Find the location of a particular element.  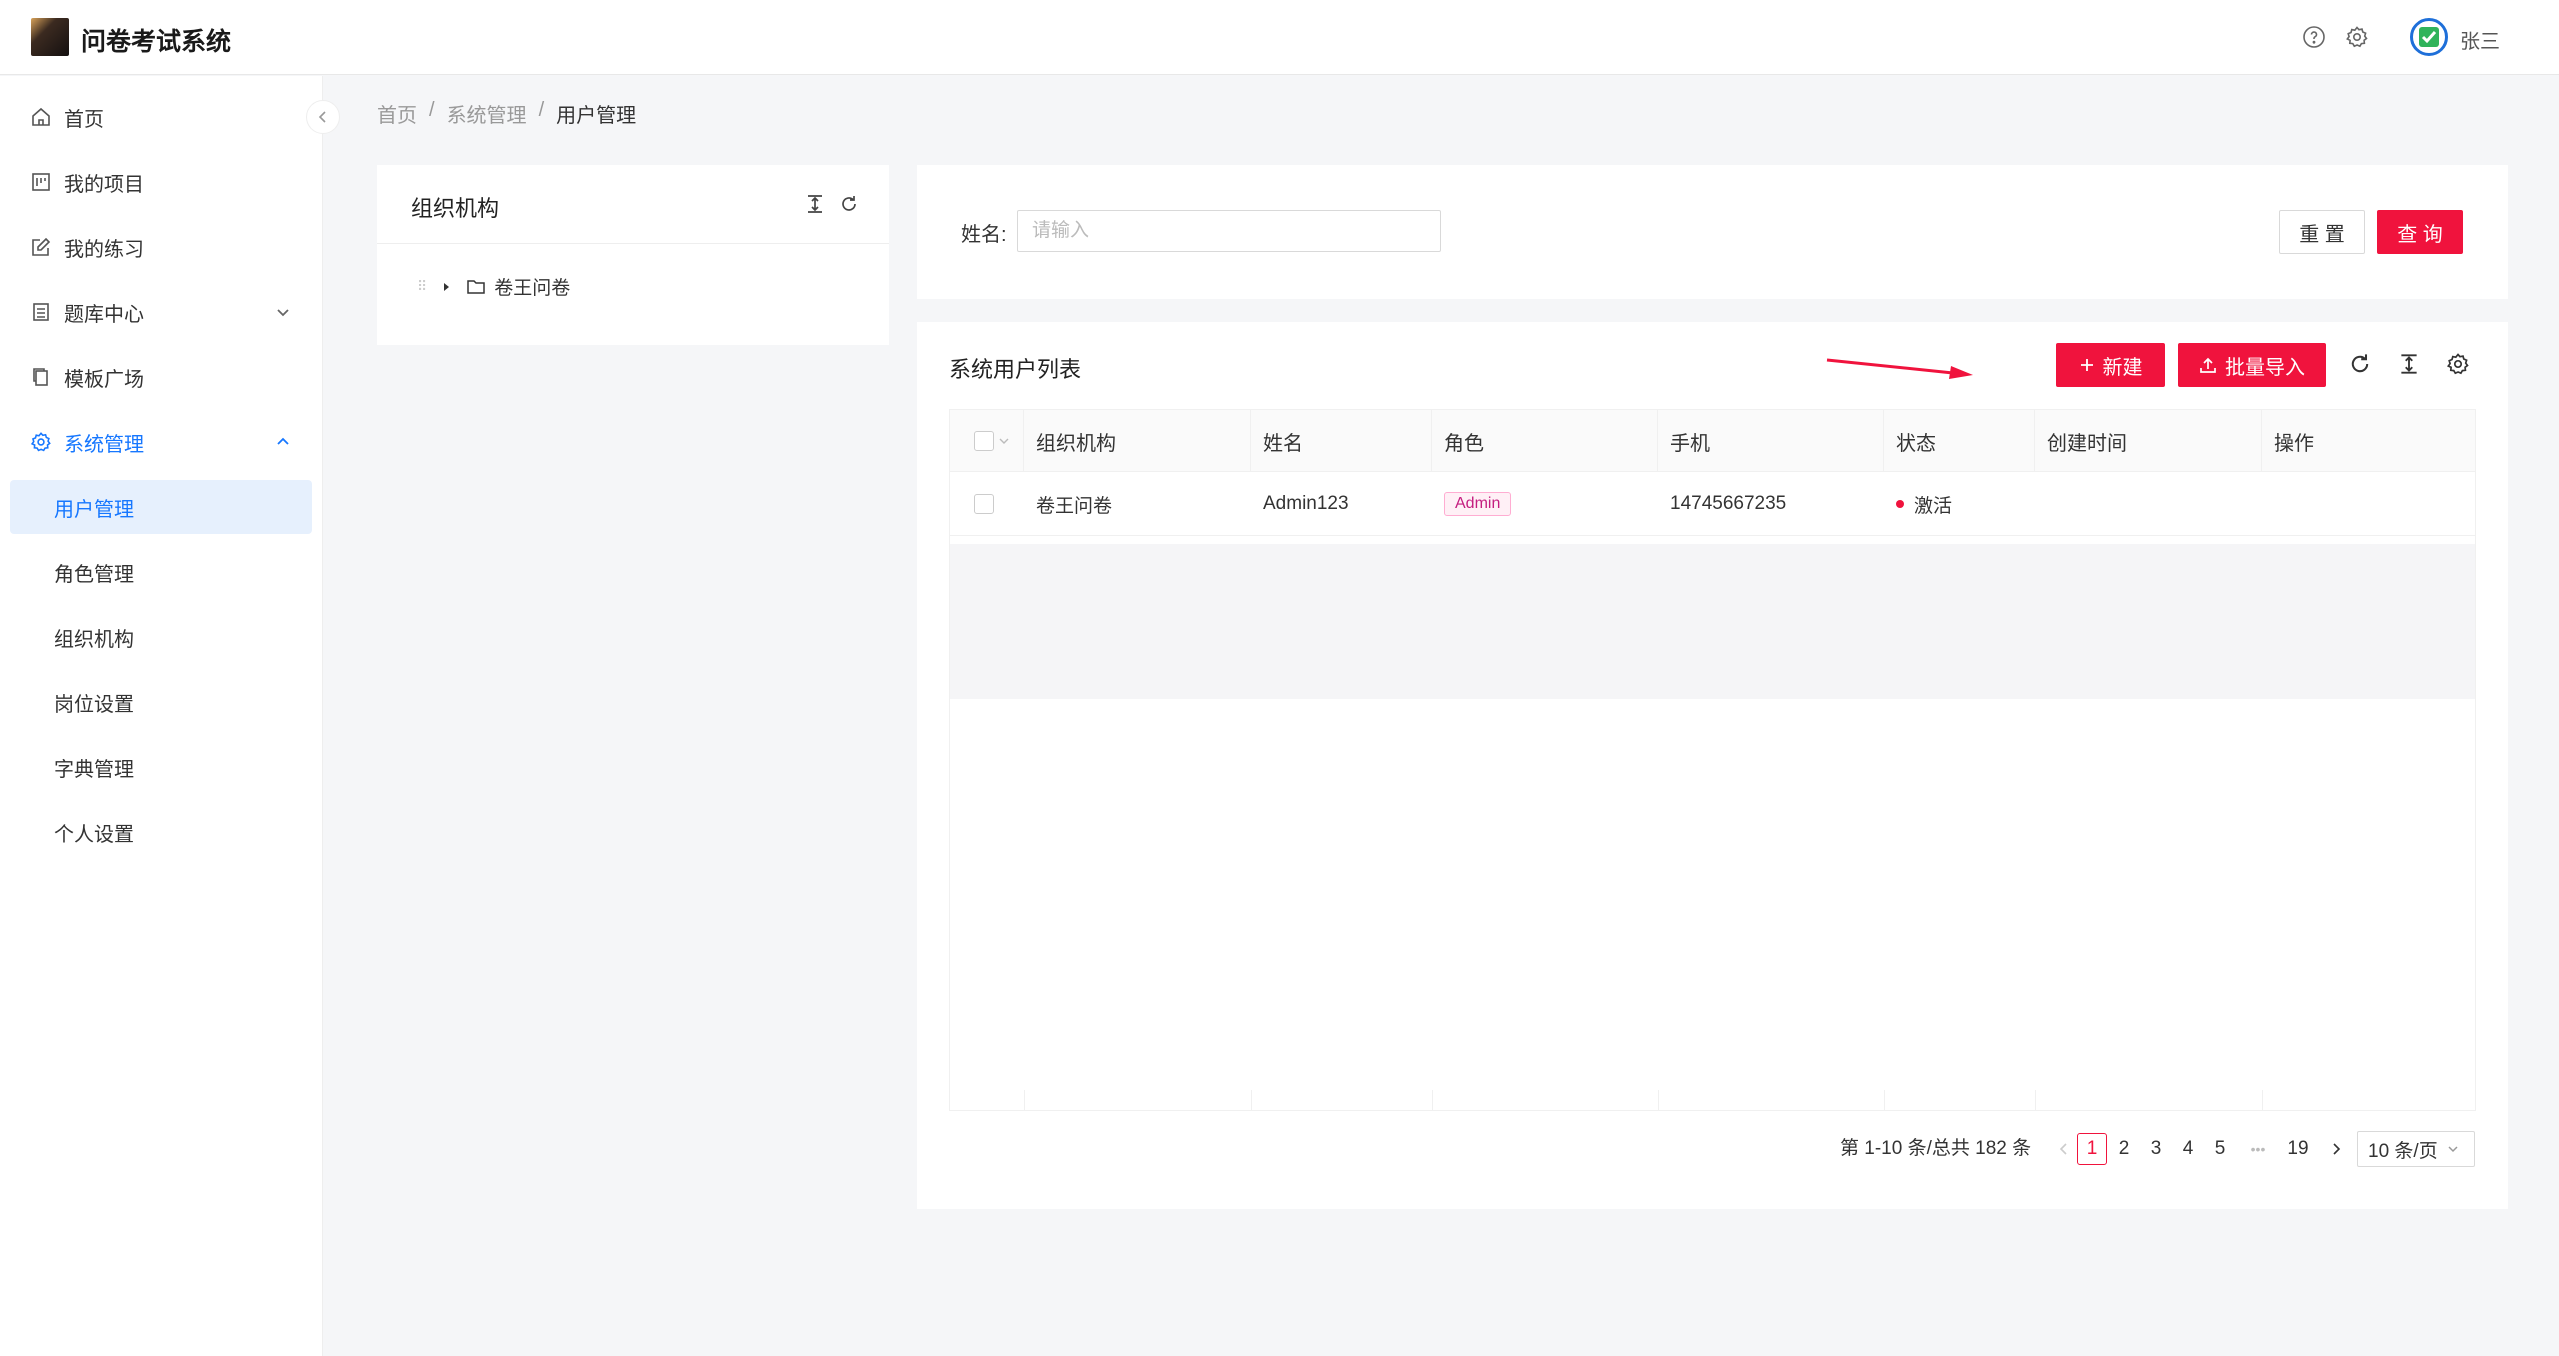

breadcrumb-system-management: 系统管理 is located at coordinates (487, 113).